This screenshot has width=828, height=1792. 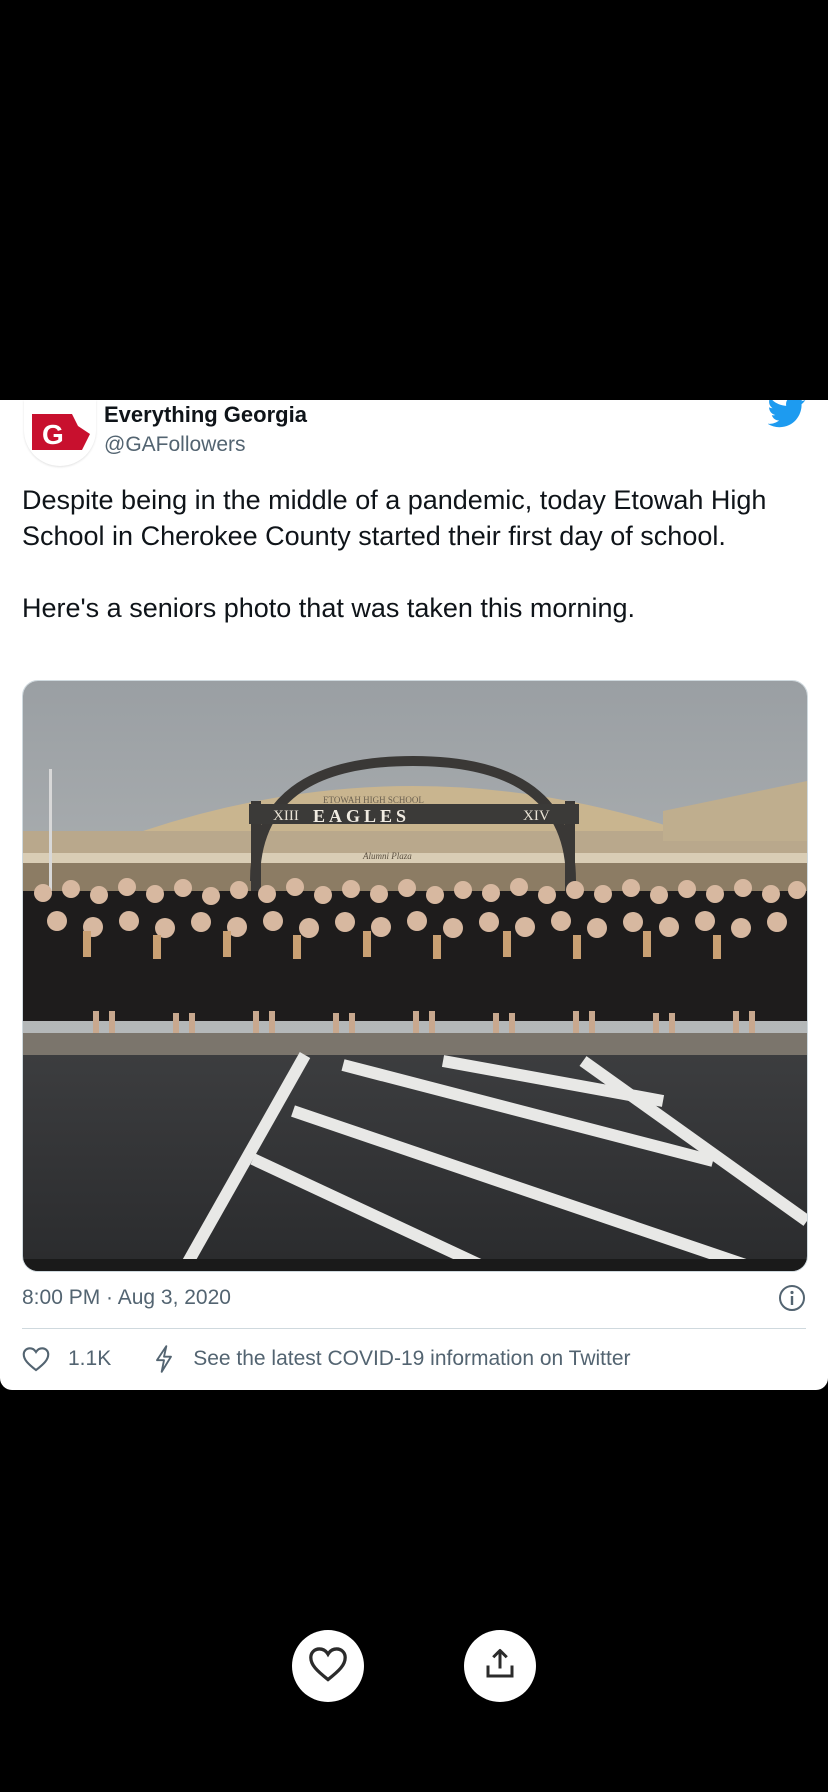 I want to click on tweet-timestamp: 8:00 PM · Aug 3, 2020, so click(x=126, y=1298).